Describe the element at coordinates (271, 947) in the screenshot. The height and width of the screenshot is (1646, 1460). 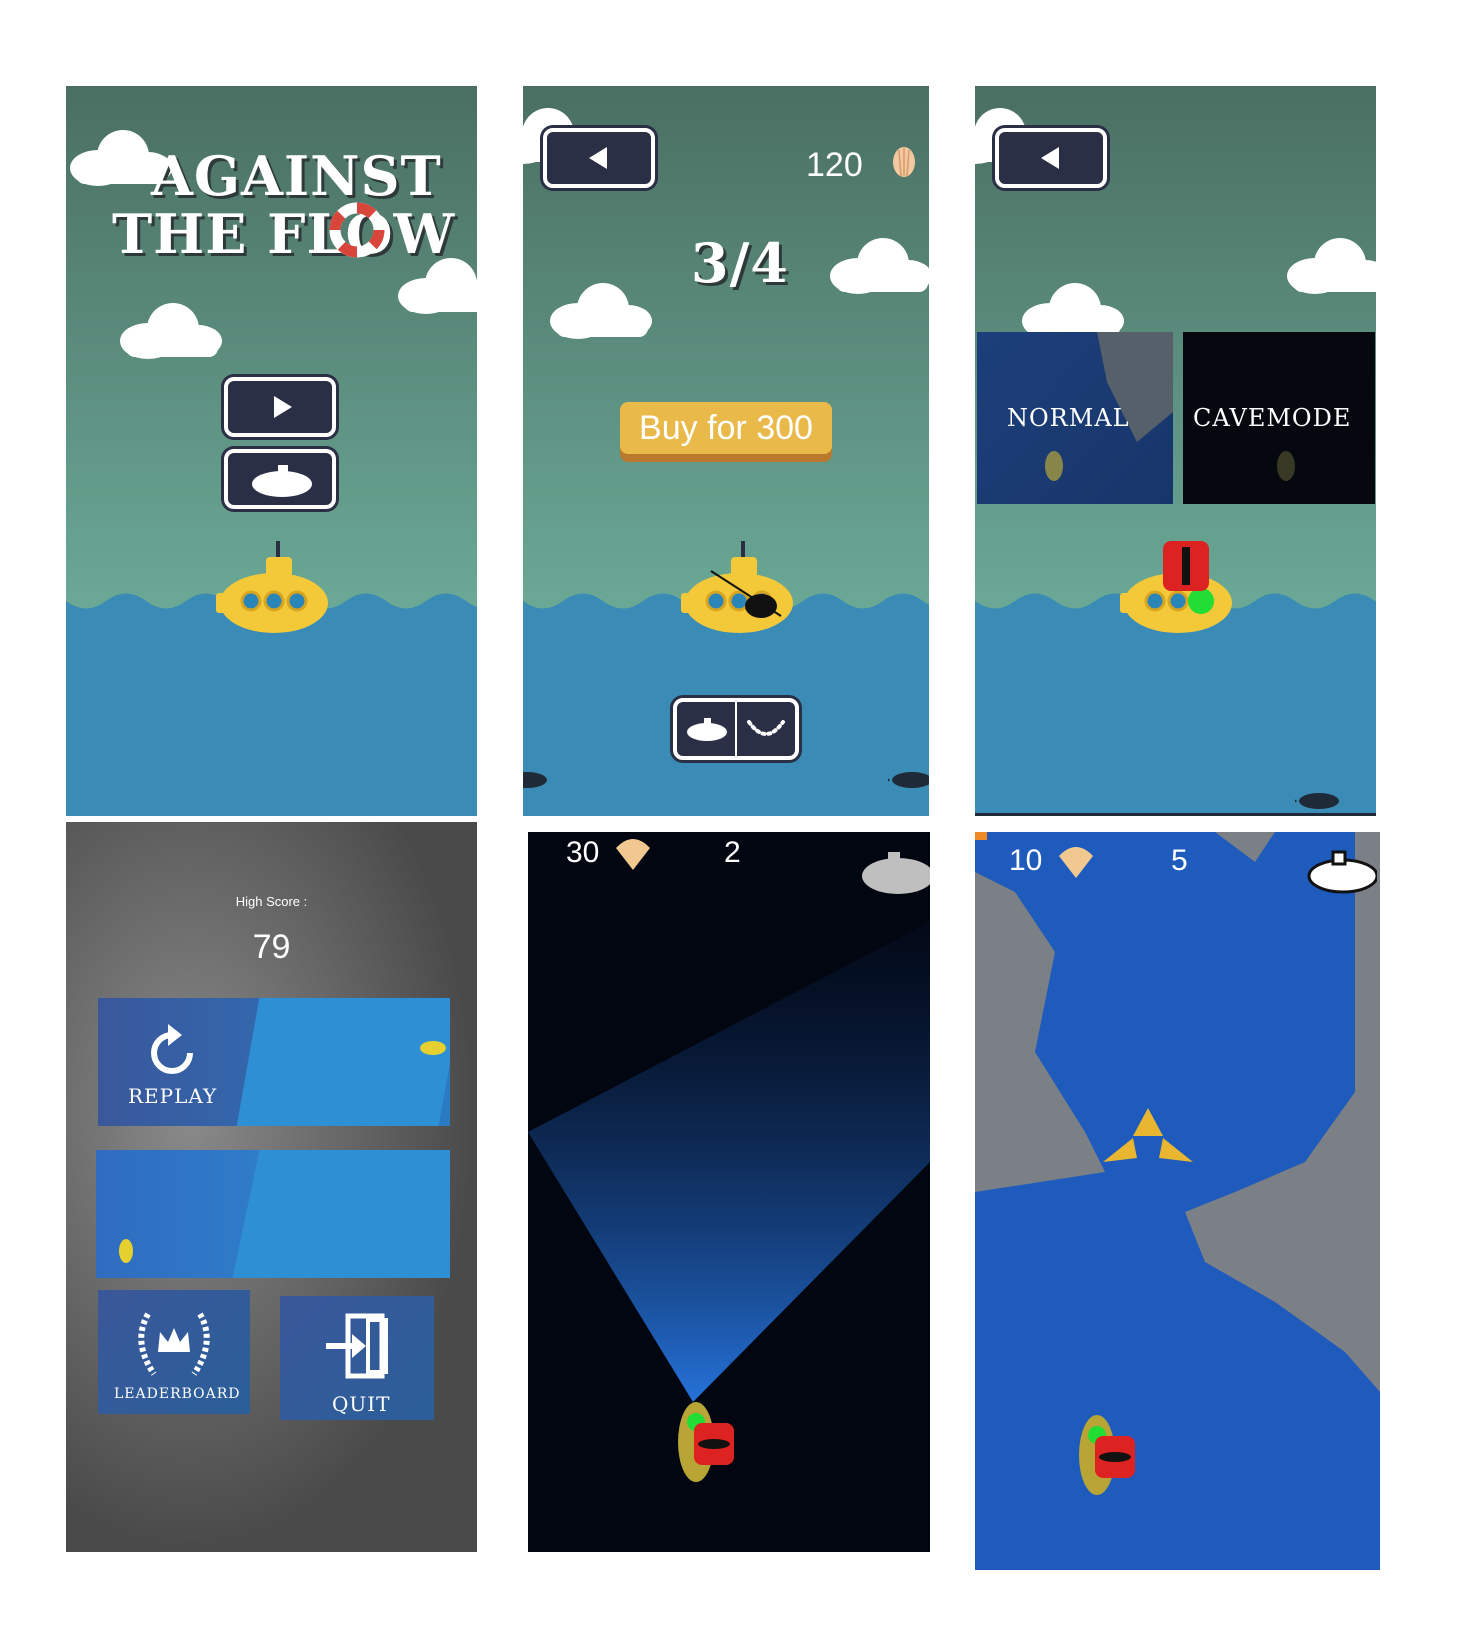
I see `high-score-value: 79` at that location.